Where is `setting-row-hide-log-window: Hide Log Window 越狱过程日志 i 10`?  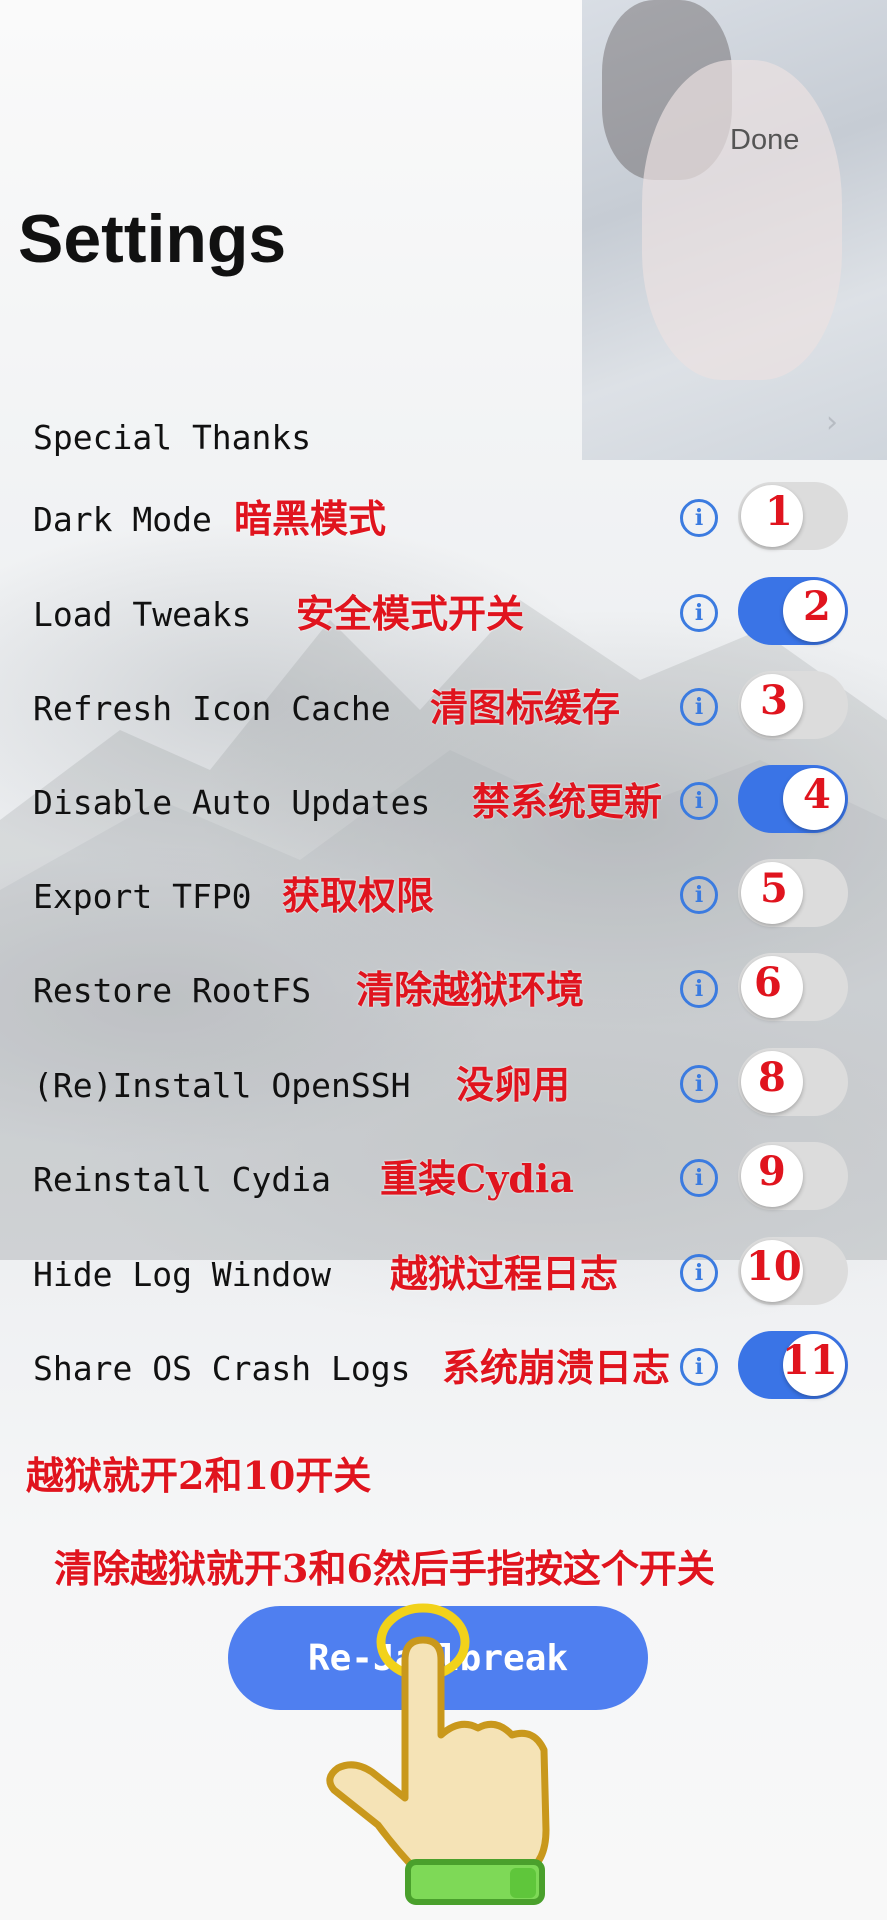 setting-row-hide-log-window: Hide Log Window 越狱过程日志 i 10 is located at coordinates (443, 1272).